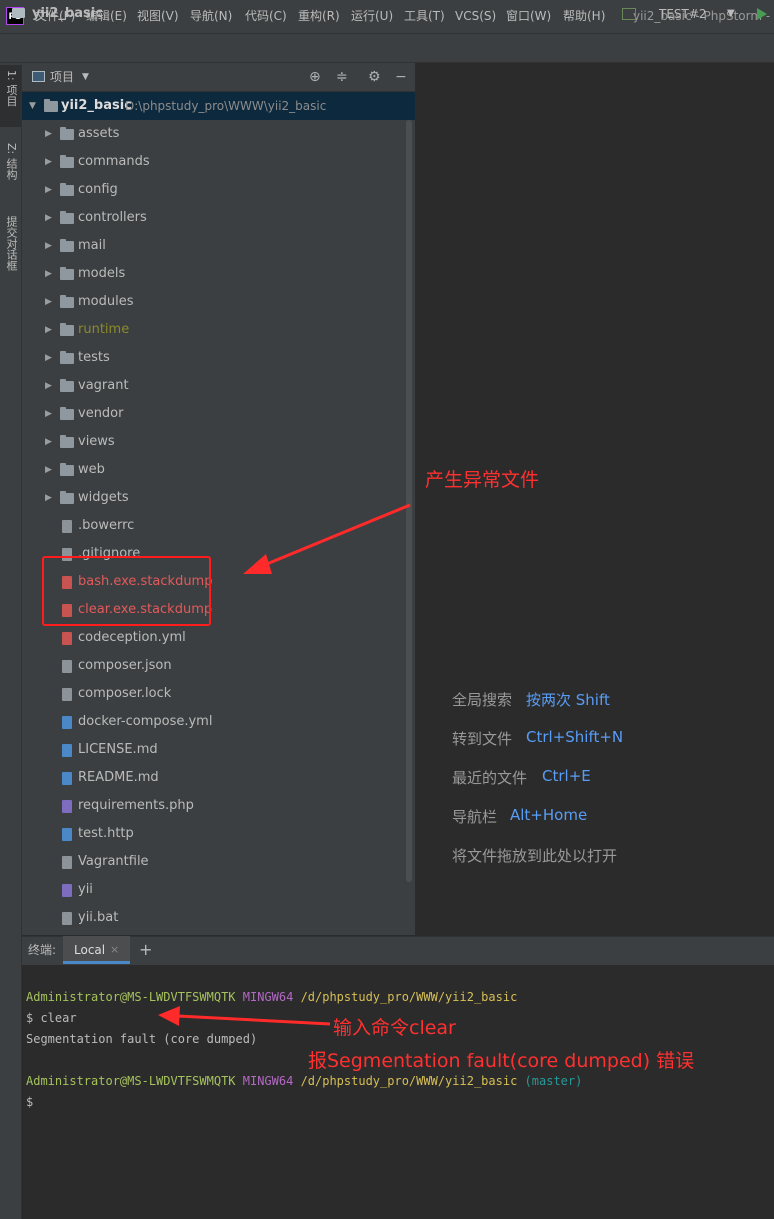 This screenshot has width=774, height=1219. I want to click on locate-icon: ⊕, so click(315, 77).